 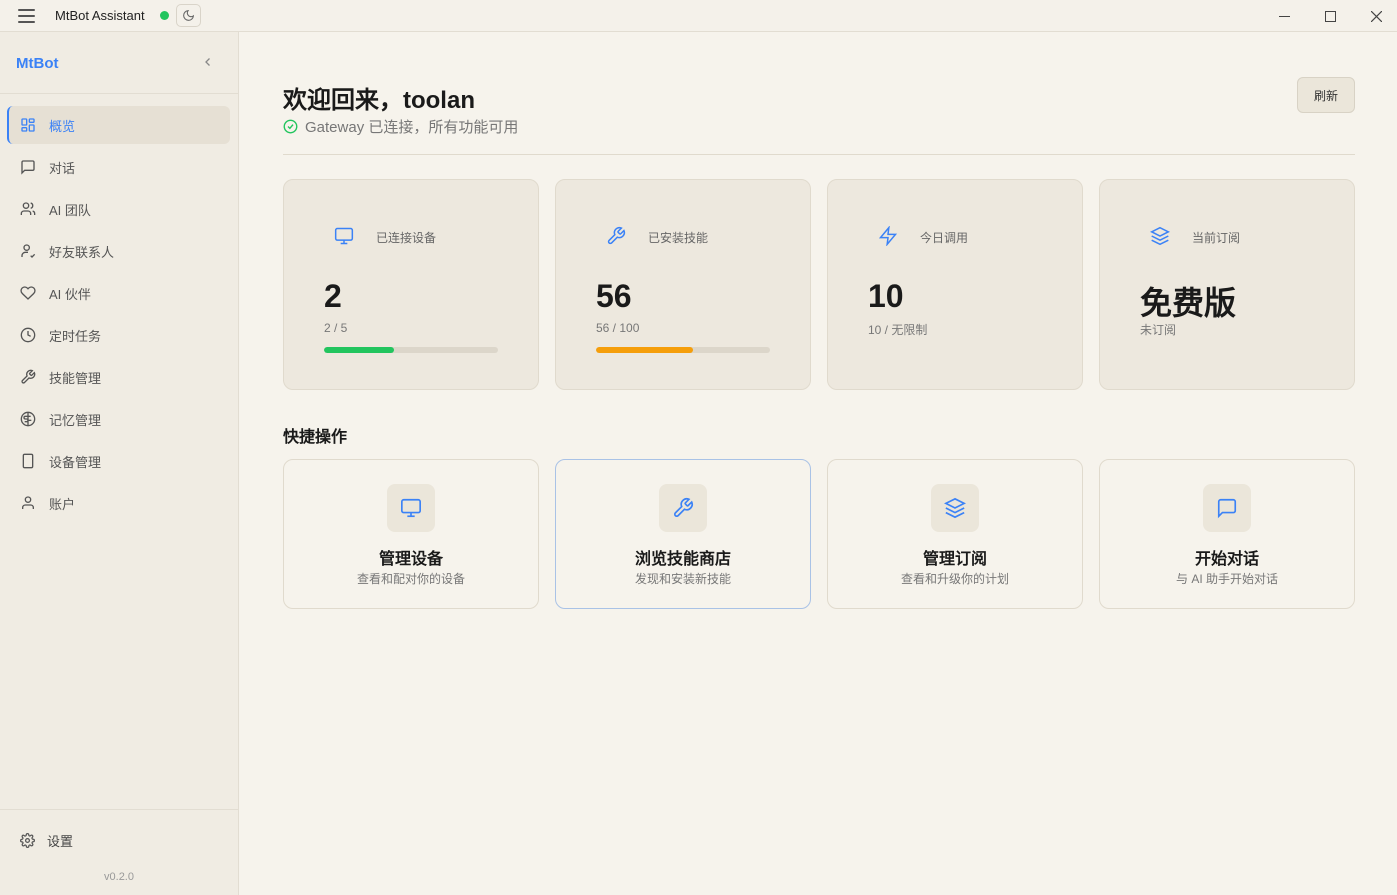 I want to click on stat-value: 免费版, so click(x=1188, y=303).